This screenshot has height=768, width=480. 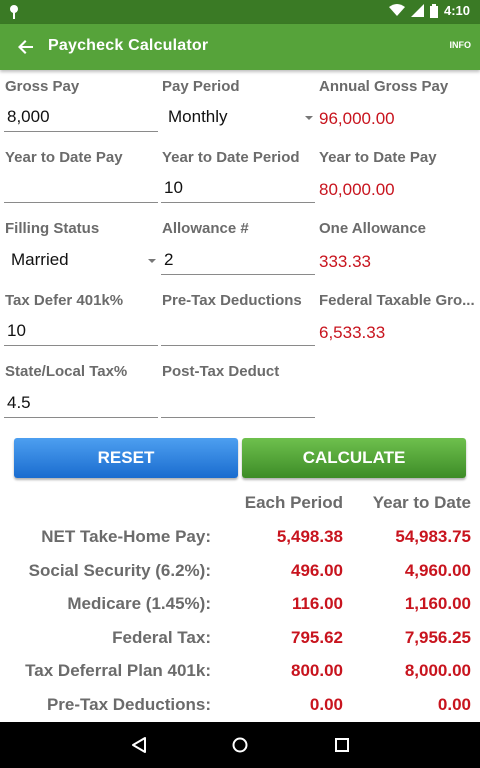 I want to click on notification-pin-icon, so click(x=14, y=12).